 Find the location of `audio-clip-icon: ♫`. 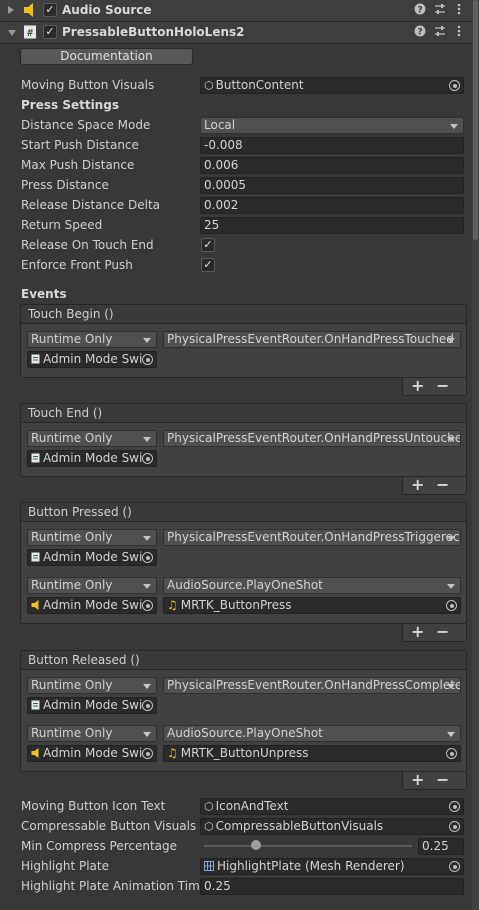

audio-clip-icon: ♫ is located at coordinates (172, 605).